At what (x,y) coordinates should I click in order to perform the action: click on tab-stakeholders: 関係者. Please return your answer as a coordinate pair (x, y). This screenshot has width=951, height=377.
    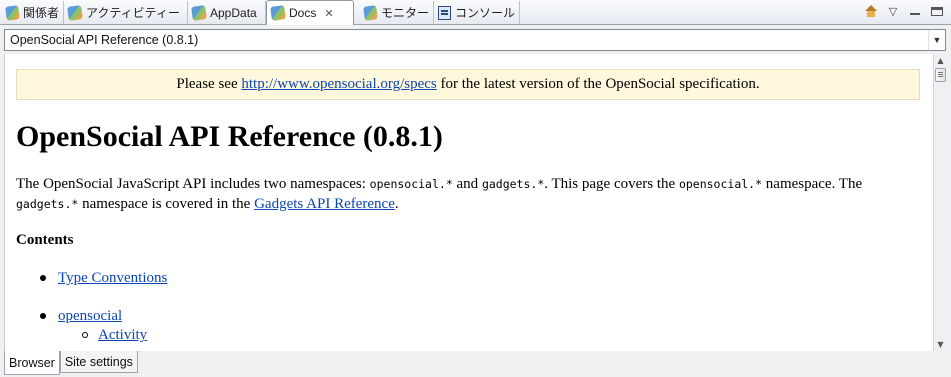
    Looking at the image, I should click on (33, 12).